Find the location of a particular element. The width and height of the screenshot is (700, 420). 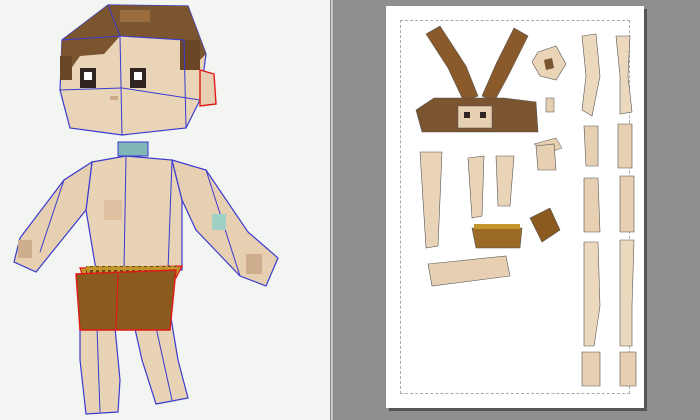

model-loincloth is located at coordinates (129, 298).